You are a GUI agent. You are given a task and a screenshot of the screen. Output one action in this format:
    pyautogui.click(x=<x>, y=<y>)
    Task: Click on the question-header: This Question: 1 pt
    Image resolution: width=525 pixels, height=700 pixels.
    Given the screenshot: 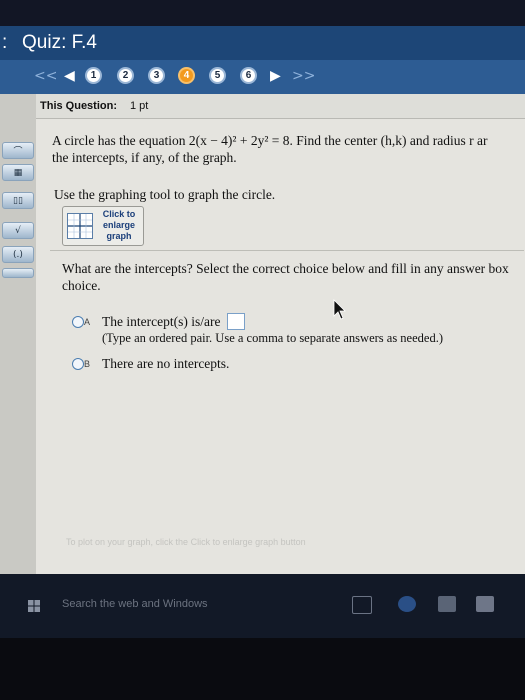 What is the action you would take?
    pyautogui.click(x=280, y=106)
    